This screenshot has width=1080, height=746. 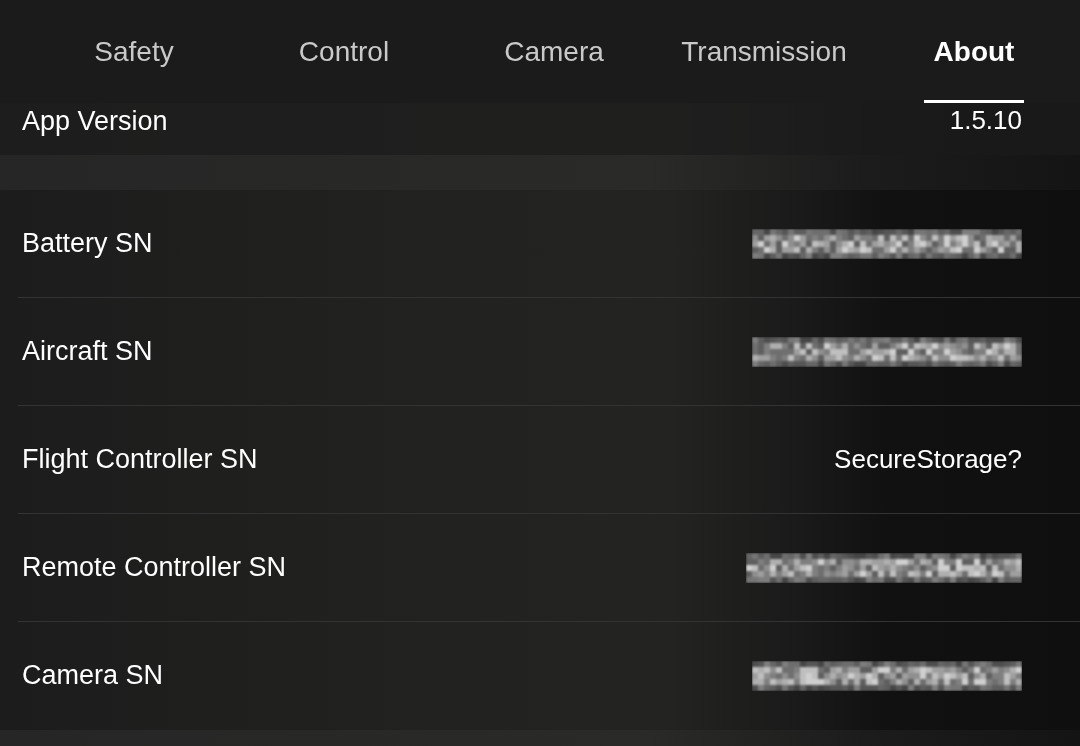 I want to click on tab: Safety, so click(x=134, y=51).